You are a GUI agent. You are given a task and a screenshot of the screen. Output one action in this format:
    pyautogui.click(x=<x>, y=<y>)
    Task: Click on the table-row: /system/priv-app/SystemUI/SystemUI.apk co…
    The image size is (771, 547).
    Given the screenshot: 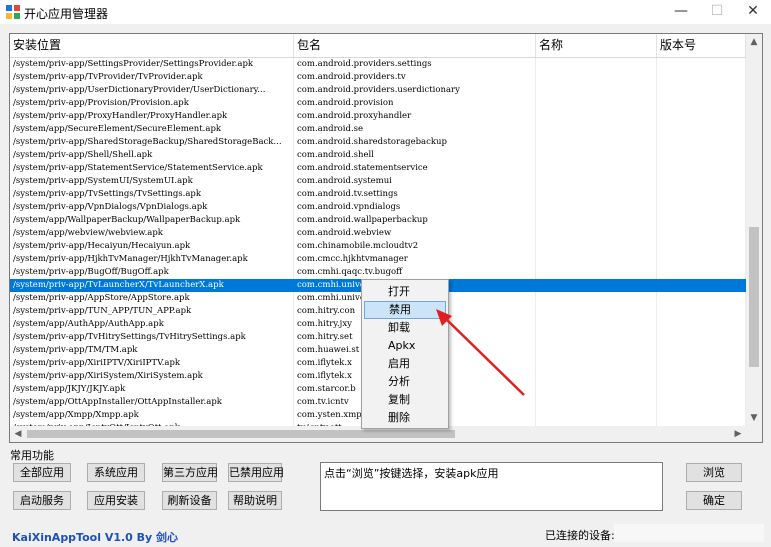 What is the action you would take?
    pyautogui.click(x=378, y=181)
    